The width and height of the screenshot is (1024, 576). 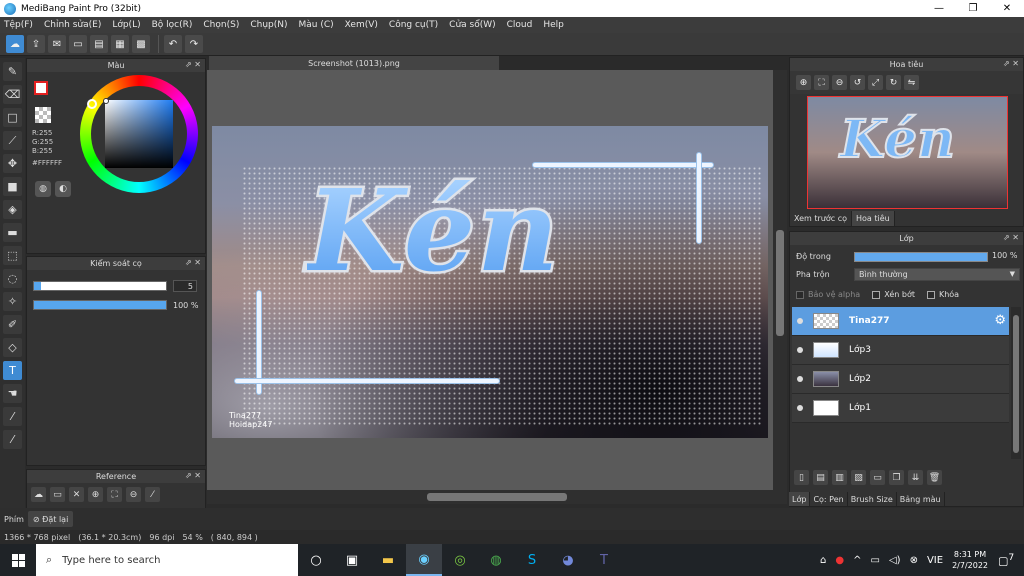 What do you see at coordinates (12, 324) in the screenshot?
I see `select-pen-tool-icon: ✐` at bounding box center [12, 324].